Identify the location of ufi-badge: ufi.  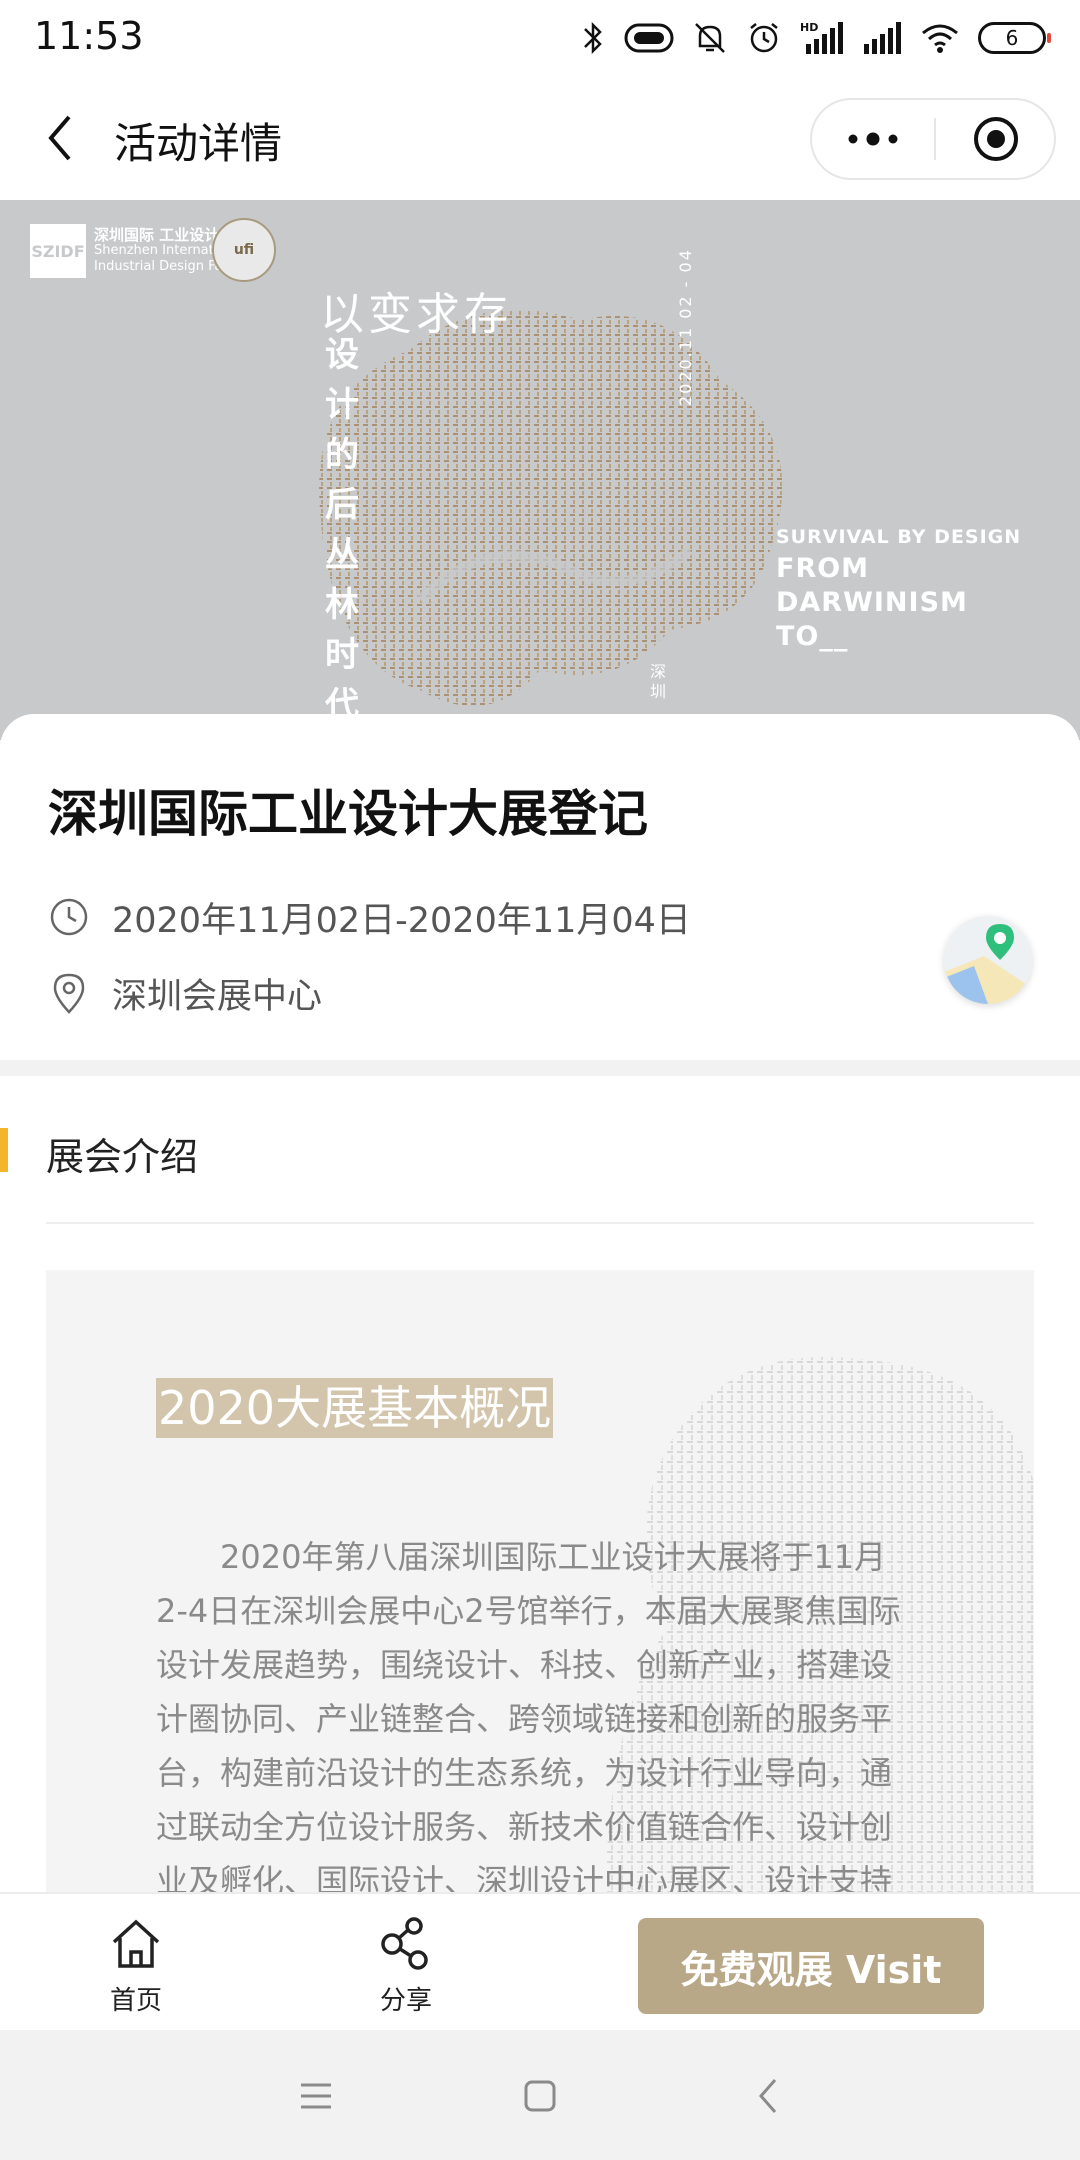
(244, 250).